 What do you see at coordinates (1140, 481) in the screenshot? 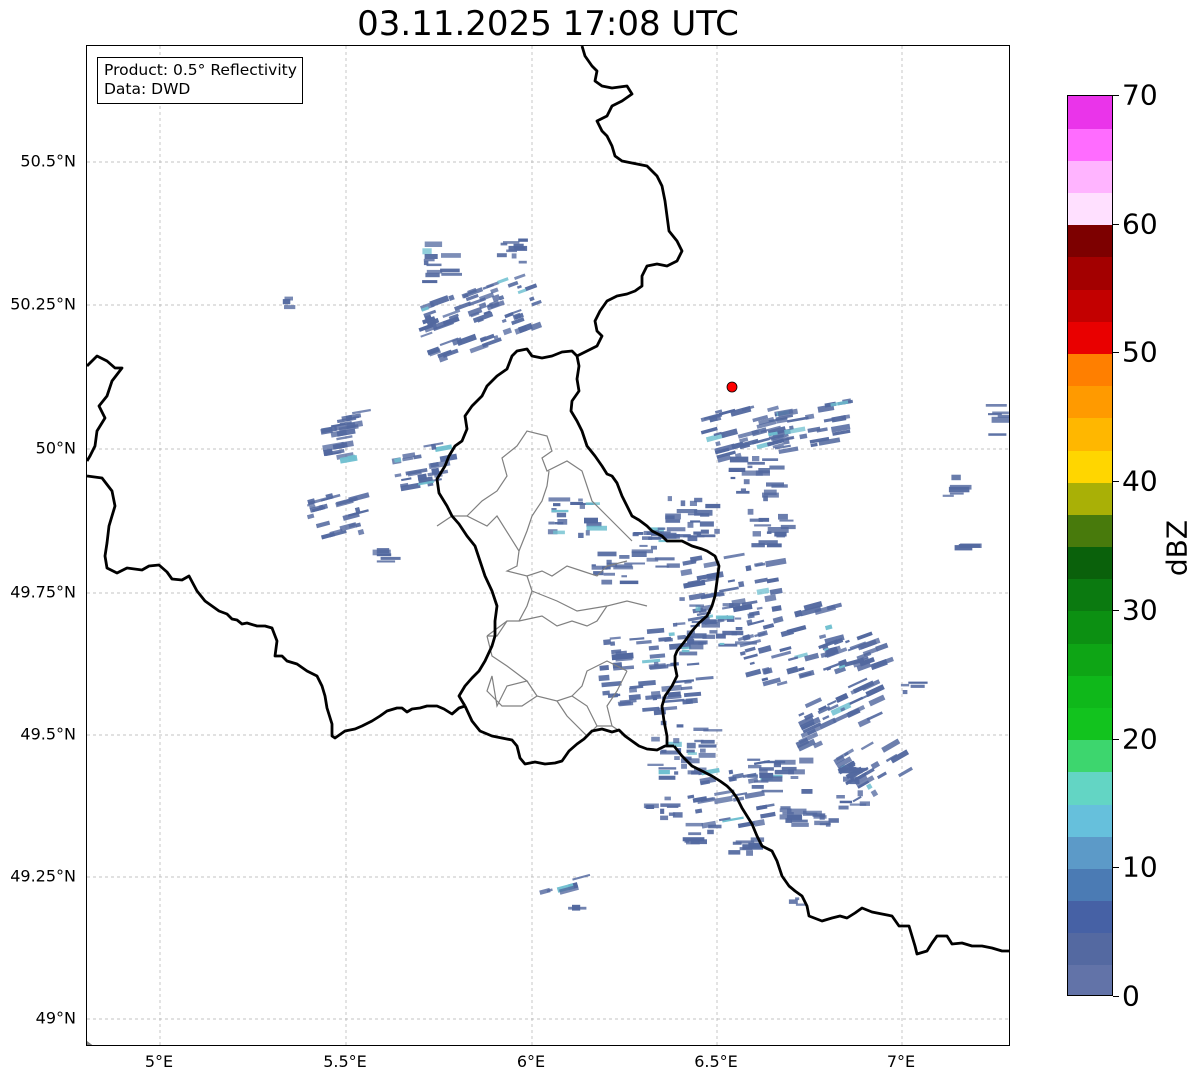
I see `colorbar-tick-label: 40` at bounding box center [1140, 481].